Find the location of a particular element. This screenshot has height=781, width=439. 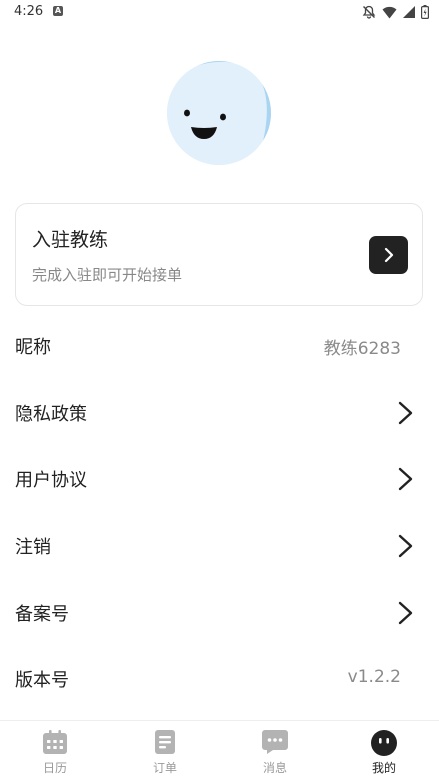

nav-item-calendar: 日历 is located at coordinates (55, 751).